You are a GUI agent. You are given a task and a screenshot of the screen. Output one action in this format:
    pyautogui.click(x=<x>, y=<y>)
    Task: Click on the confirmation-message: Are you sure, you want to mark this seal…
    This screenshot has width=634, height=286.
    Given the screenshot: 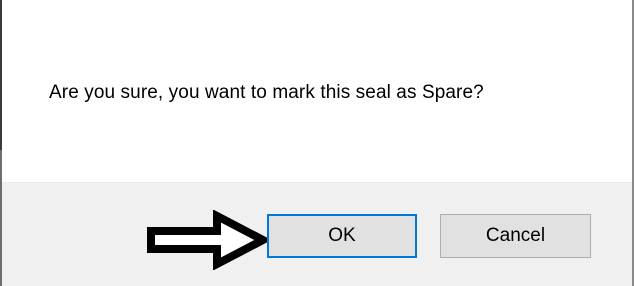 What is the action you would take?
    pyautogui.click(x=266, y=92)
    